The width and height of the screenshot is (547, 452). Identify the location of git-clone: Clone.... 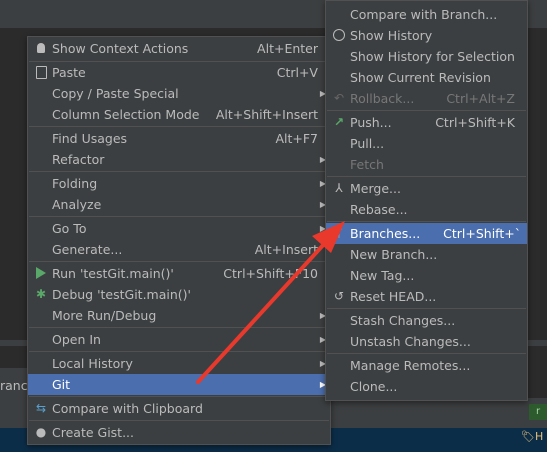
(426, 386).